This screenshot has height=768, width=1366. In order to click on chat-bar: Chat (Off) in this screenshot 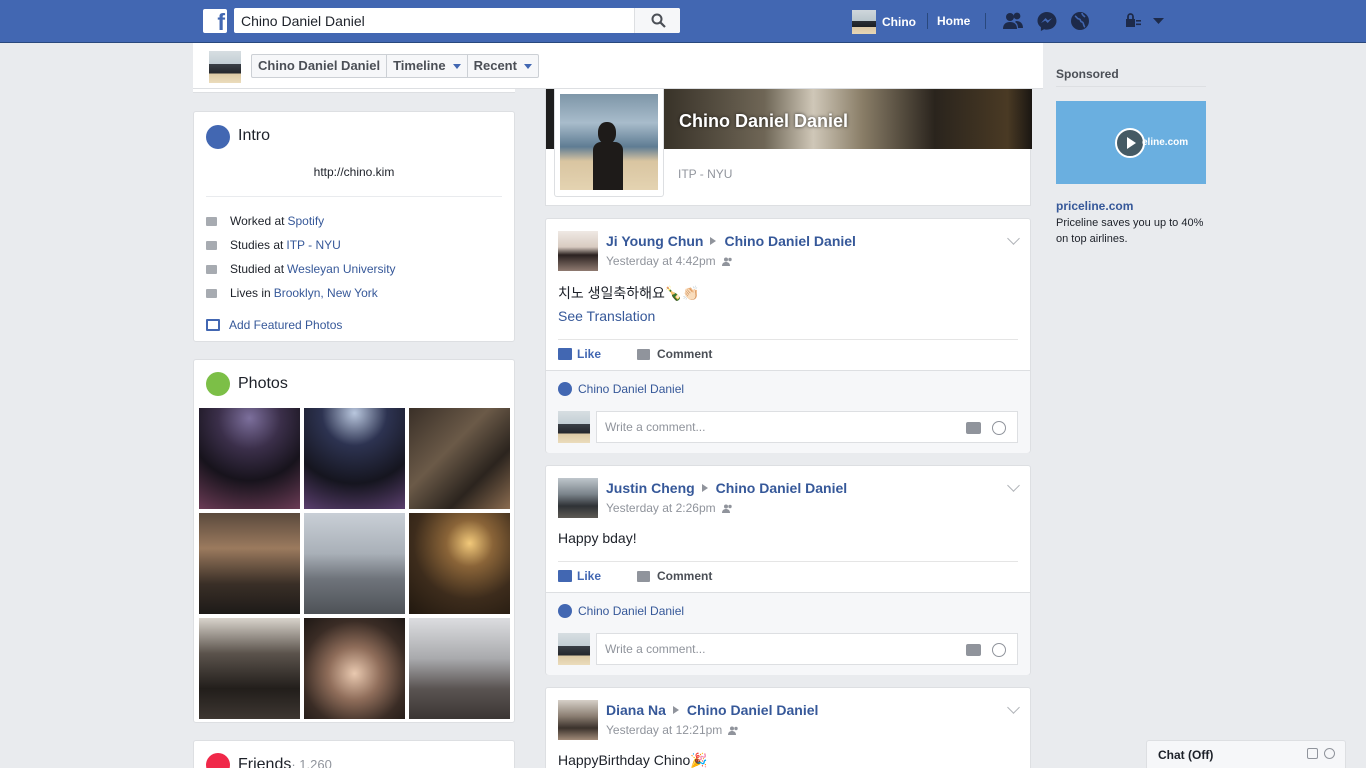, I will do `click(1246, 754)`.